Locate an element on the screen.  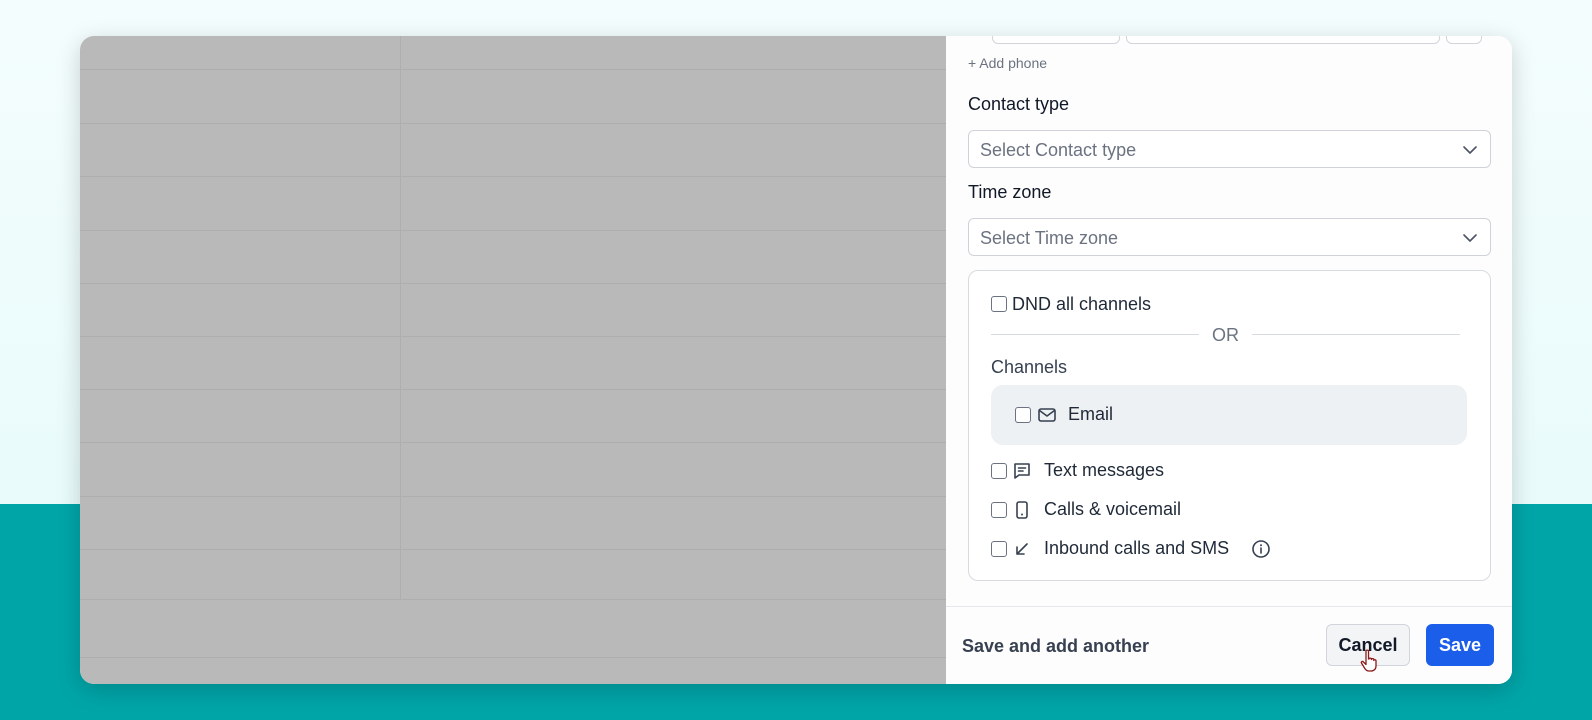
inbound-calls-sms-channel-label: Inbound calls and SMS is located at coordinates (1137, 548).